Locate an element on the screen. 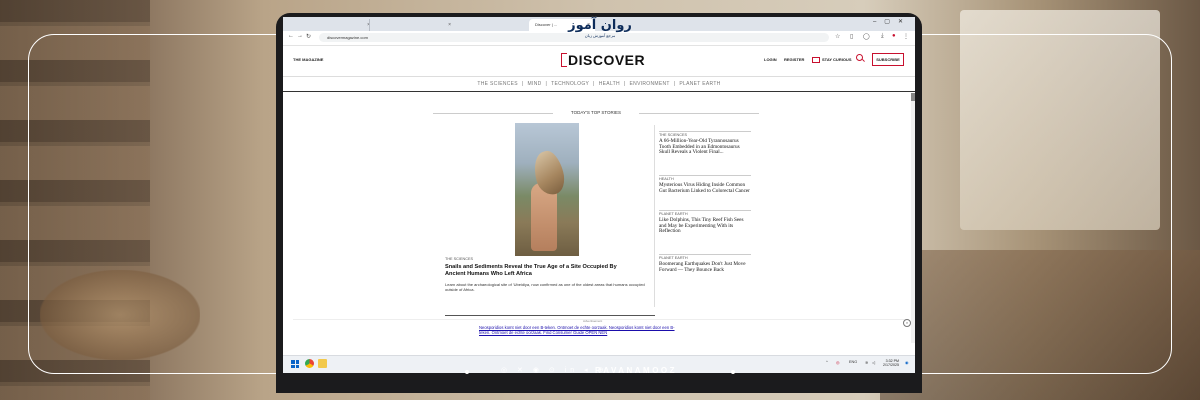  register-link: REGISTER is located at coordinates (794, 59).